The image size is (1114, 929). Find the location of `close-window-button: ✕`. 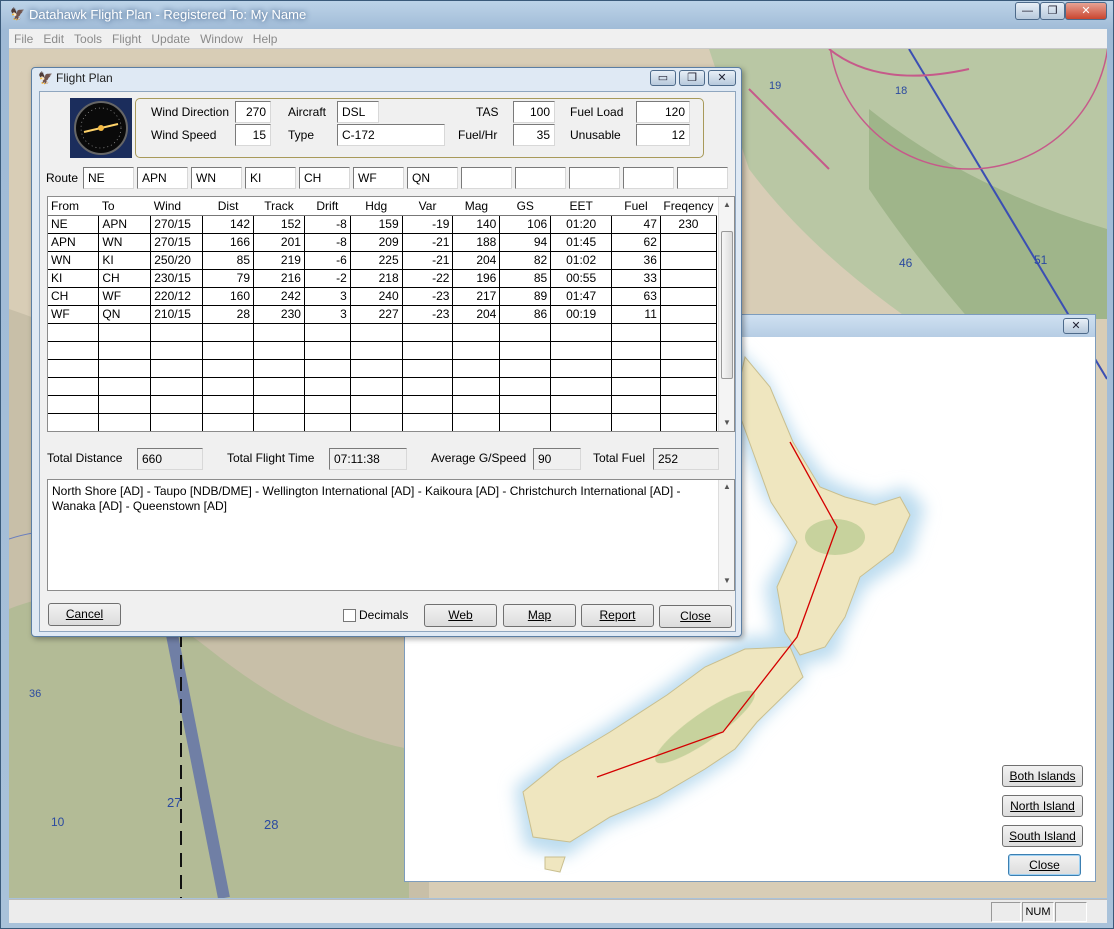

close-window-button: ✕ is located at coordinates (1086, 11).